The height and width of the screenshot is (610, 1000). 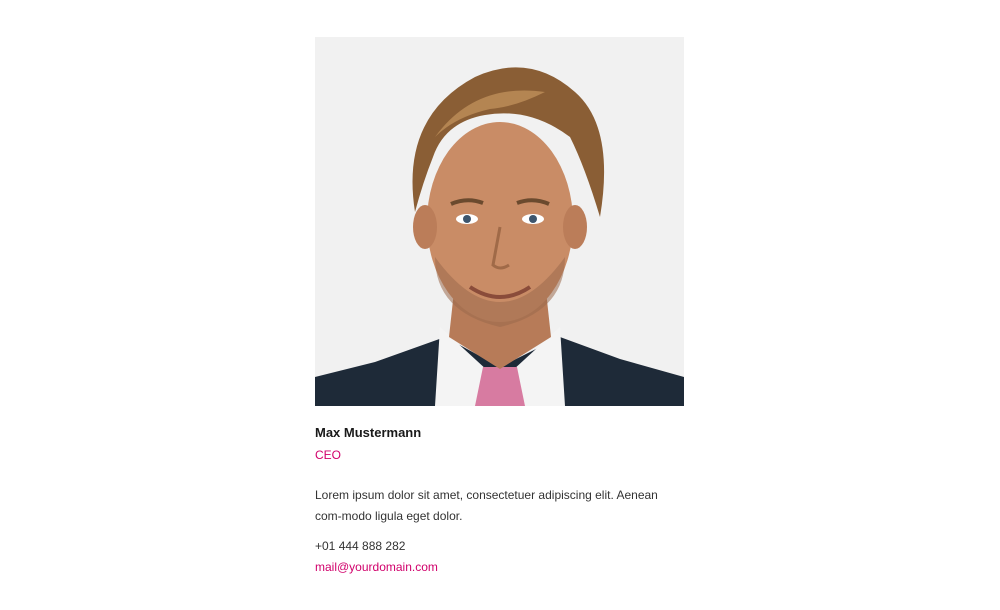 What do you see at coordinates (368, 432) in the screenshot?
I see `member-name: Max Mustermann` at bounding box center [368, 432].